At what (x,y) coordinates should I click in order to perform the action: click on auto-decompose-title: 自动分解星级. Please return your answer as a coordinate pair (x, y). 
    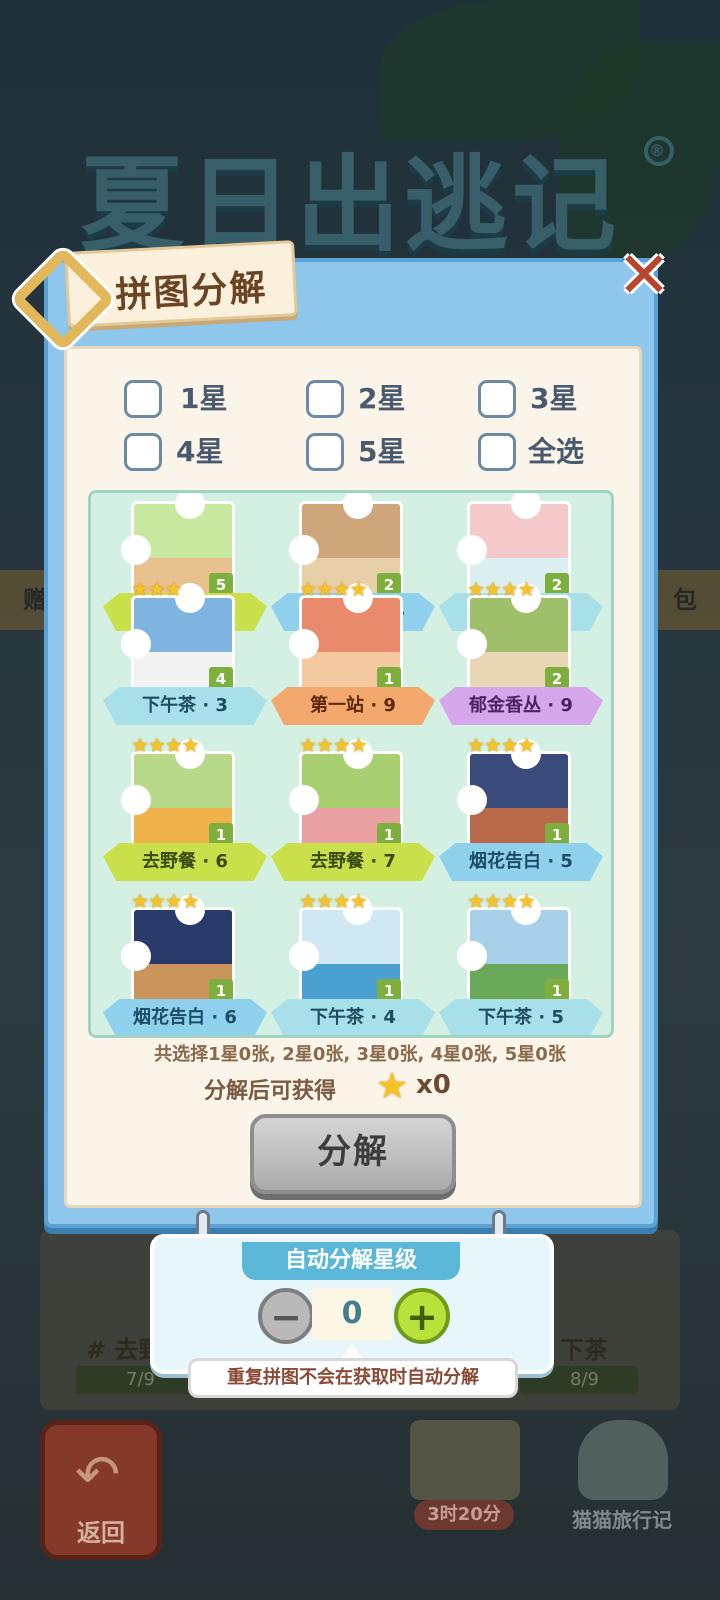
    Looking at the image, I should click on (351, 1261).